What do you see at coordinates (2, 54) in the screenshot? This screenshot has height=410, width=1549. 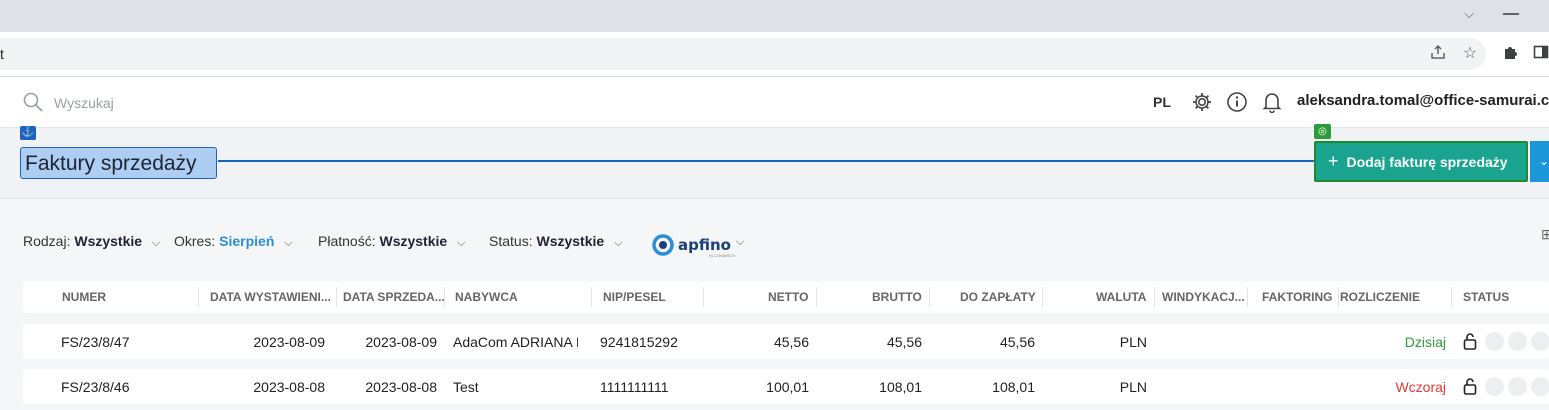 I see `url-text: t` at bounding box center [2, 54].